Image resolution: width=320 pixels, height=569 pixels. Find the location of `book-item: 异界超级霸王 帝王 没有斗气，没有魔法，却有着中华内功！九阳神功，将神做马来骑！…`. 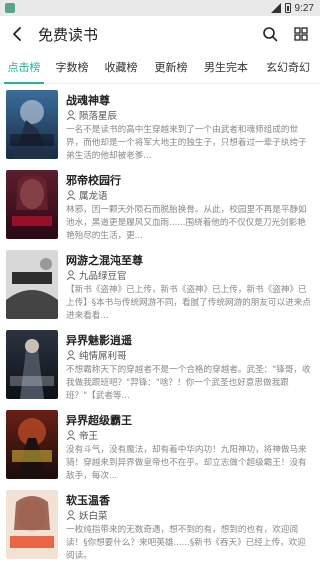

book-item: 异界超级霸王 帝王 没有斗气，没有魔法，却有着中华内功！九阳神功，将神做马来骑！… is located at coordinates (160, 444).